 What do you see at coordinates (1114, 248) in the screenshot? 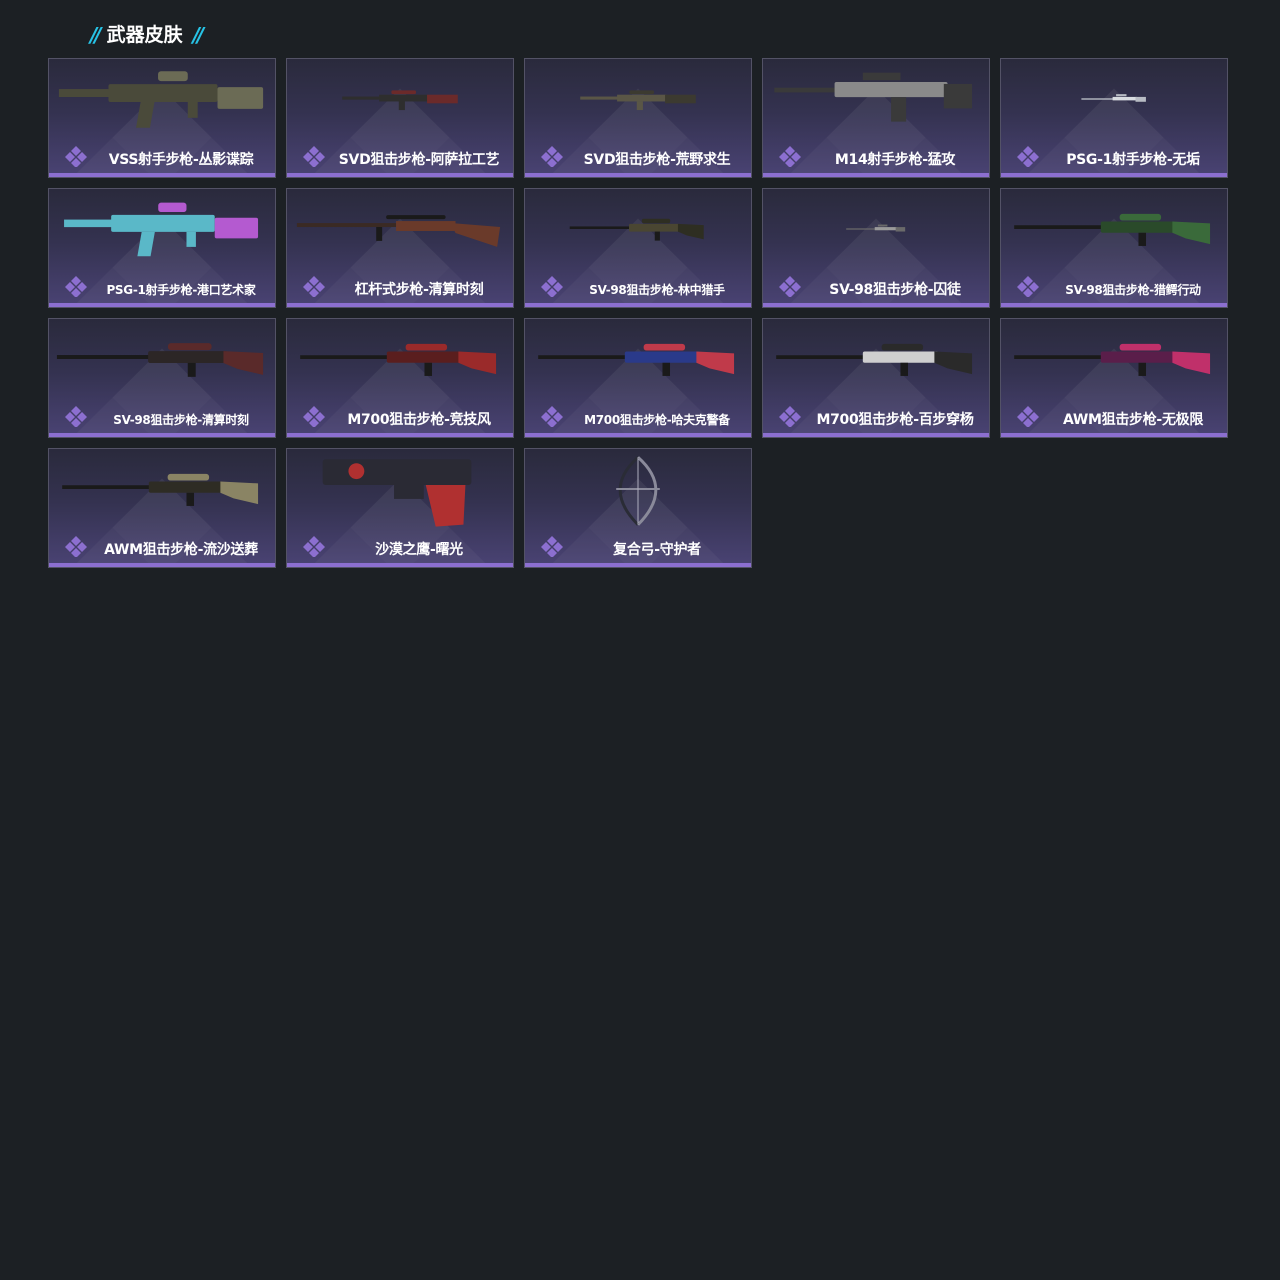
I see `weapon-skin-card: SV-98狙击步枪-猎鳄行动` at bounding box center [1114, 248].